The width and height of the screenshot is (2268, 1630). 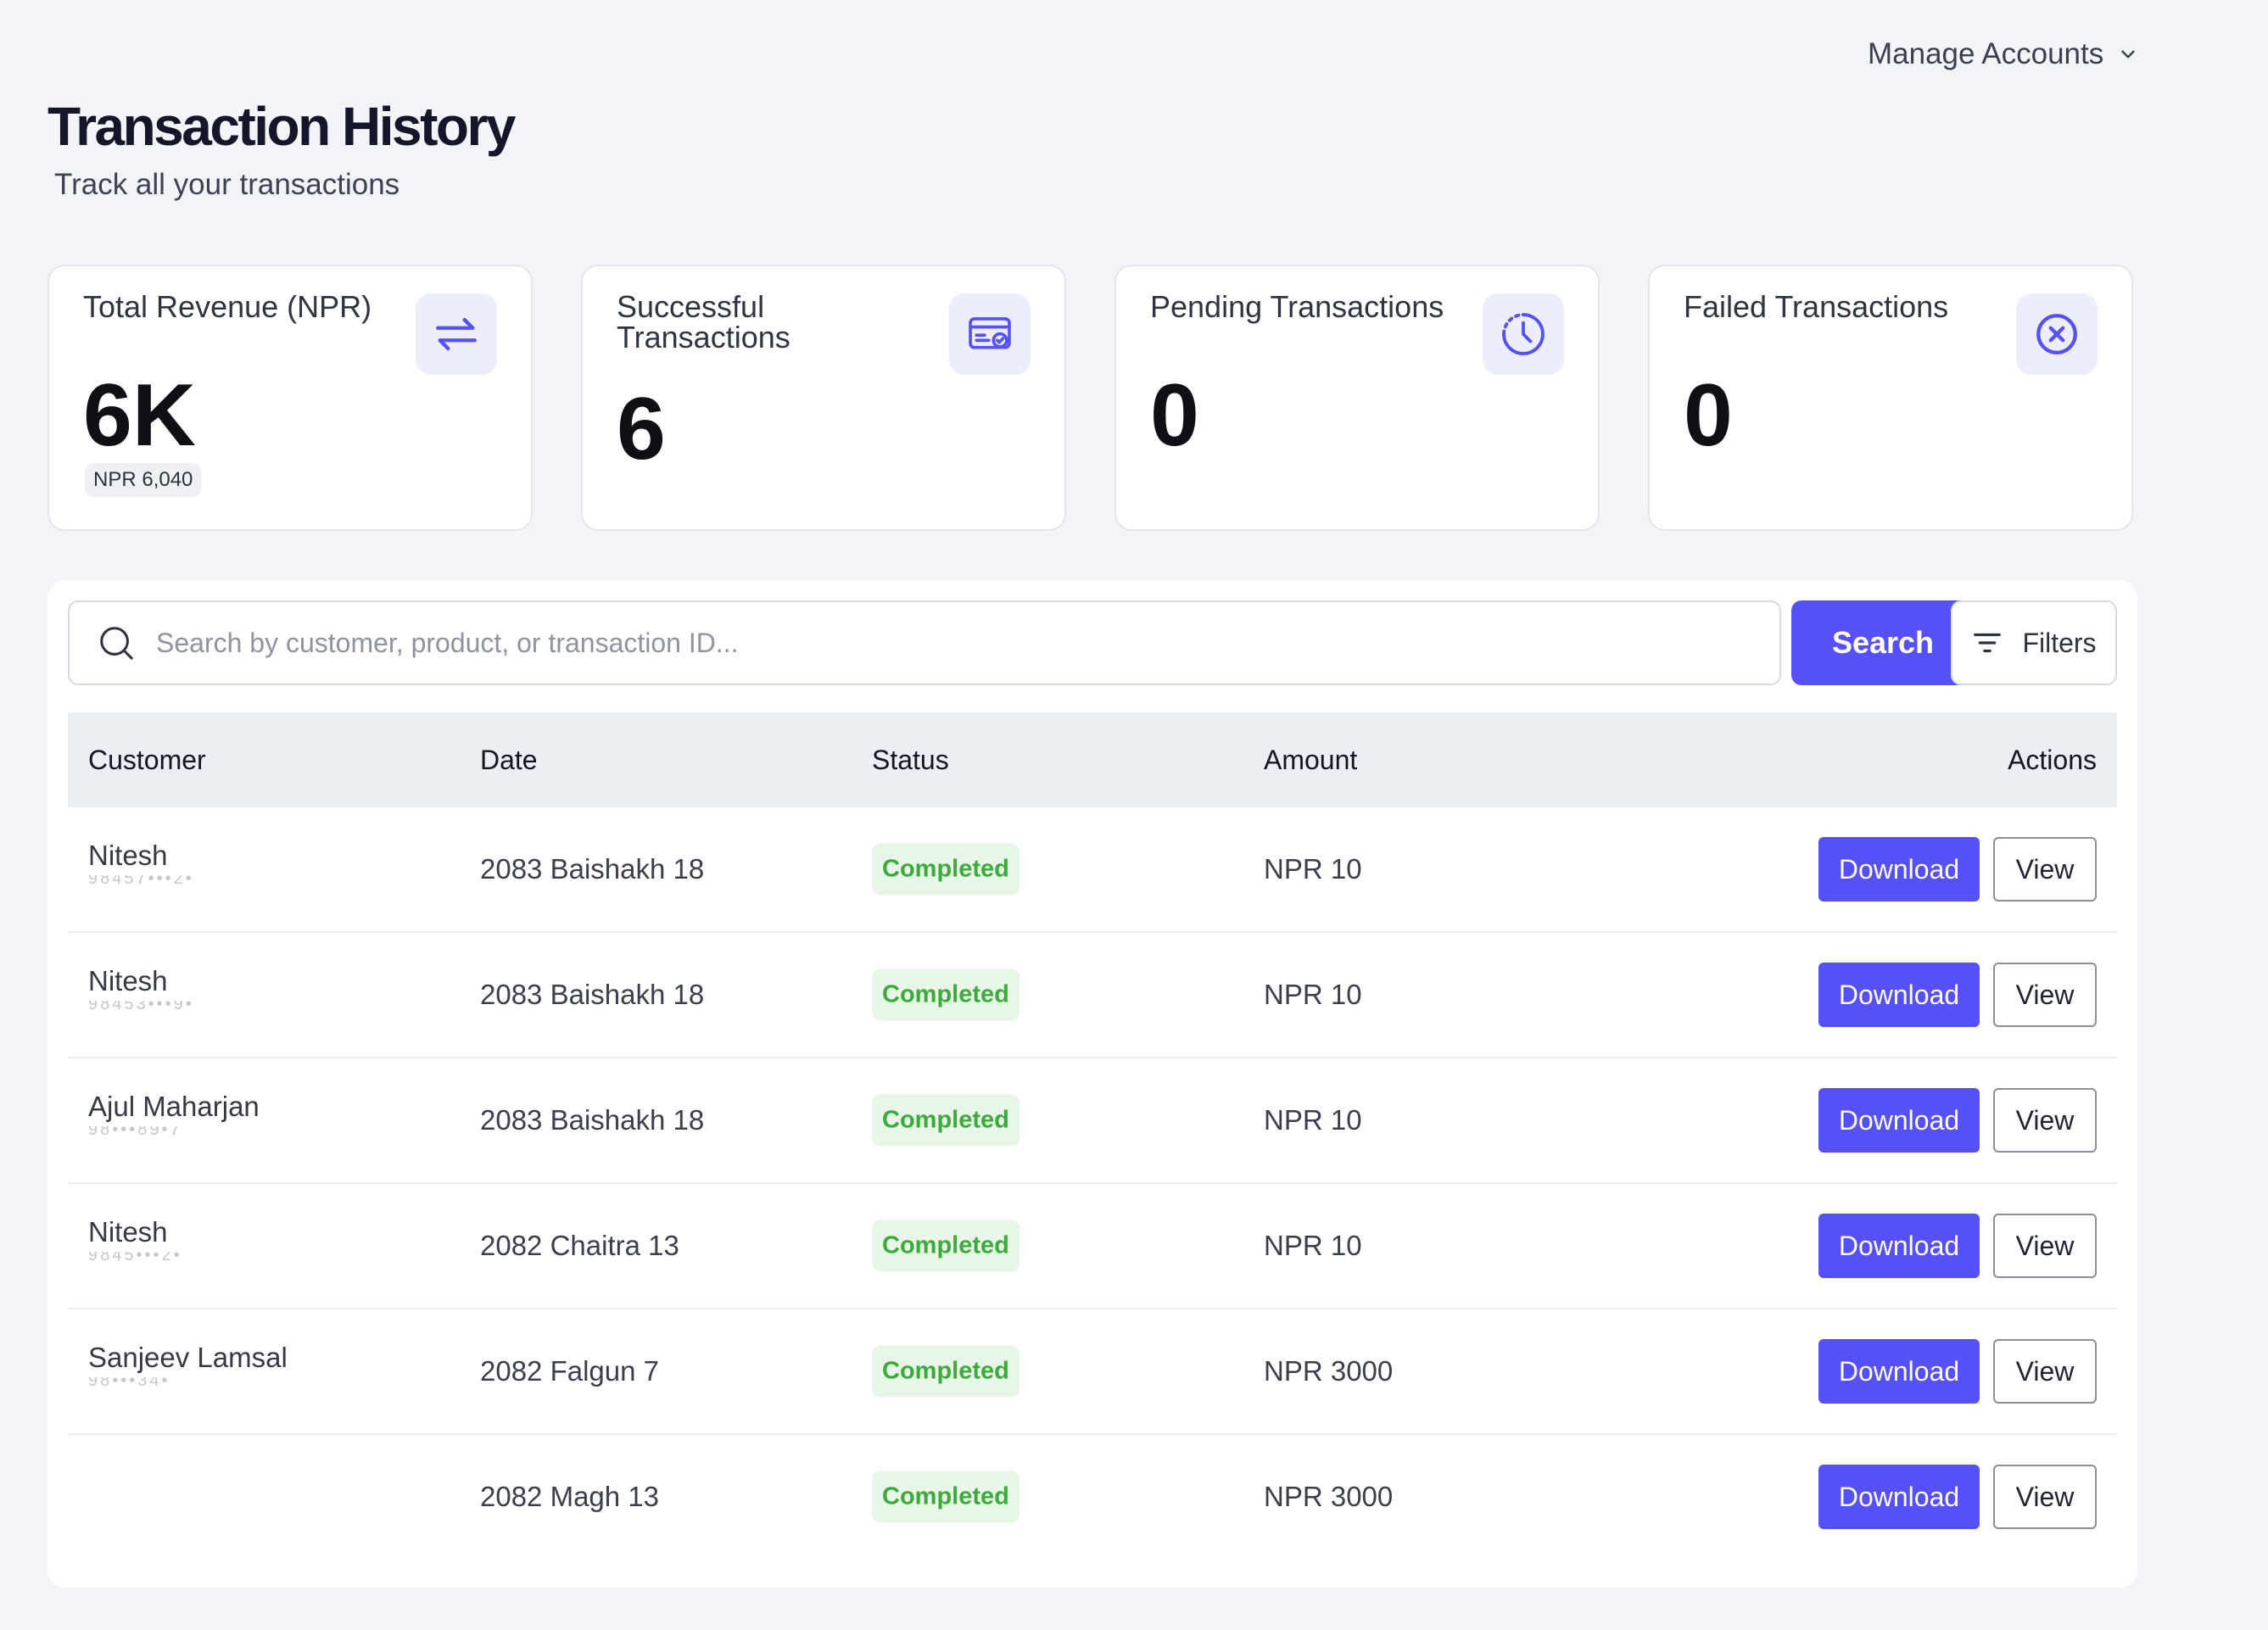 What do you see at coordinates (188, 1357) in the screenshot?
I see `customer-name: Sanjeev Lamsal` at bounding box center [188, 1357].